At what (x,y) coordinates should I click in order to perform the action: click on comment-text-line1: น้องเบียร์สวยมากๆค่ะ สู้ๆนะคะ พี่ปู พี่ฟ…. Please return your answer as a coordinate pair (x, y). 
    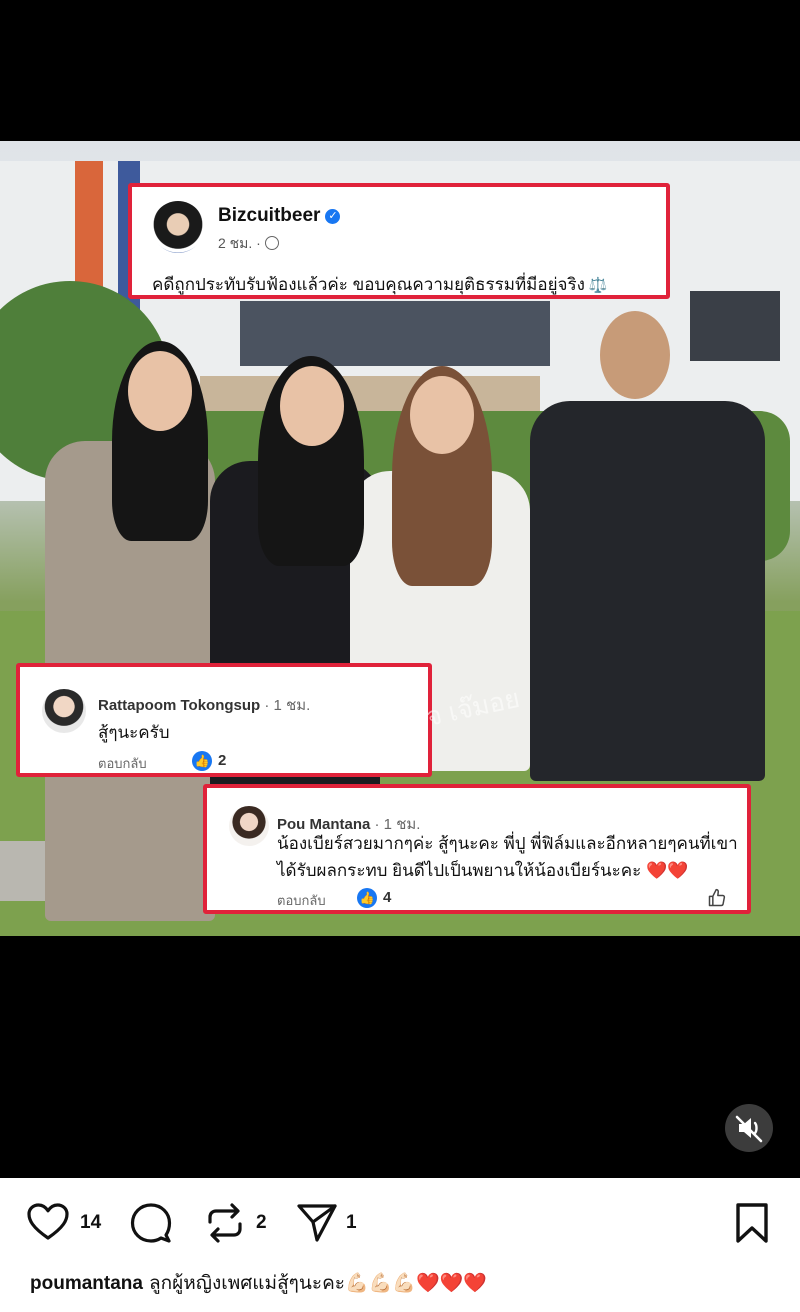
    Looking at the image, I should click on (507, 843).